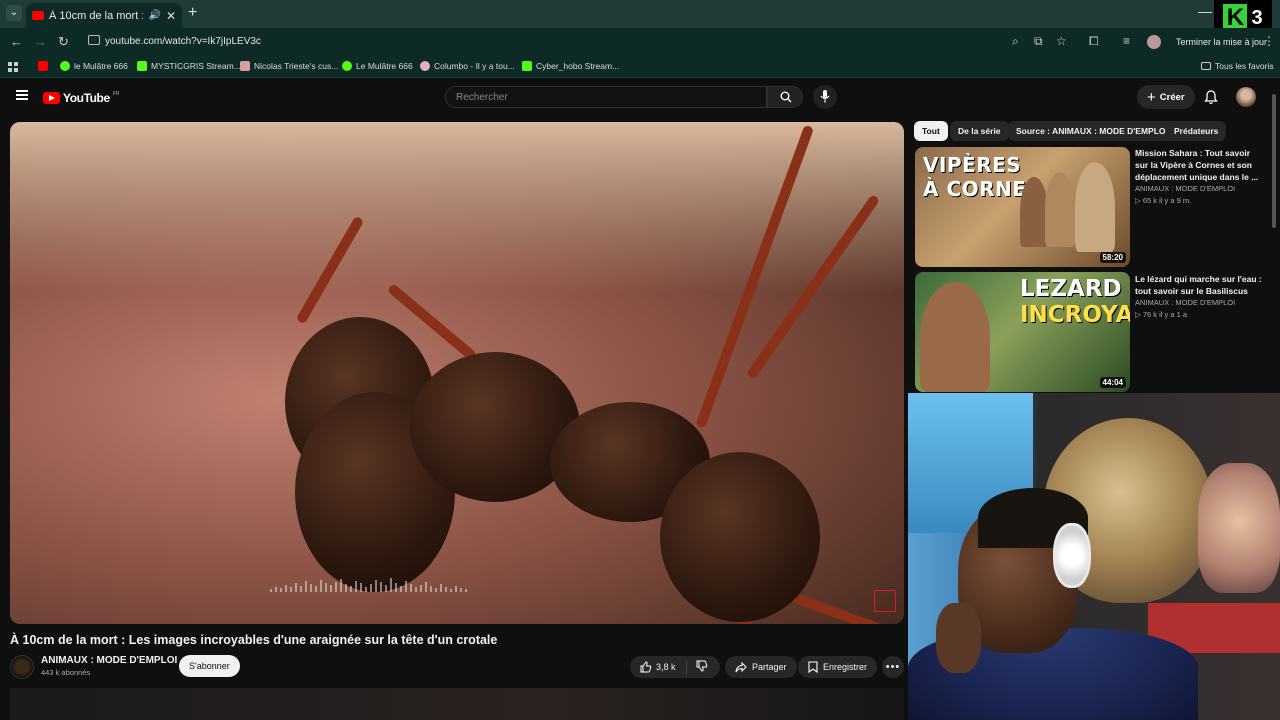 This screenshot has width=1280, height=720. I want to click on thumbnail-text-line1: VIPÈRES, so click(972, 165).